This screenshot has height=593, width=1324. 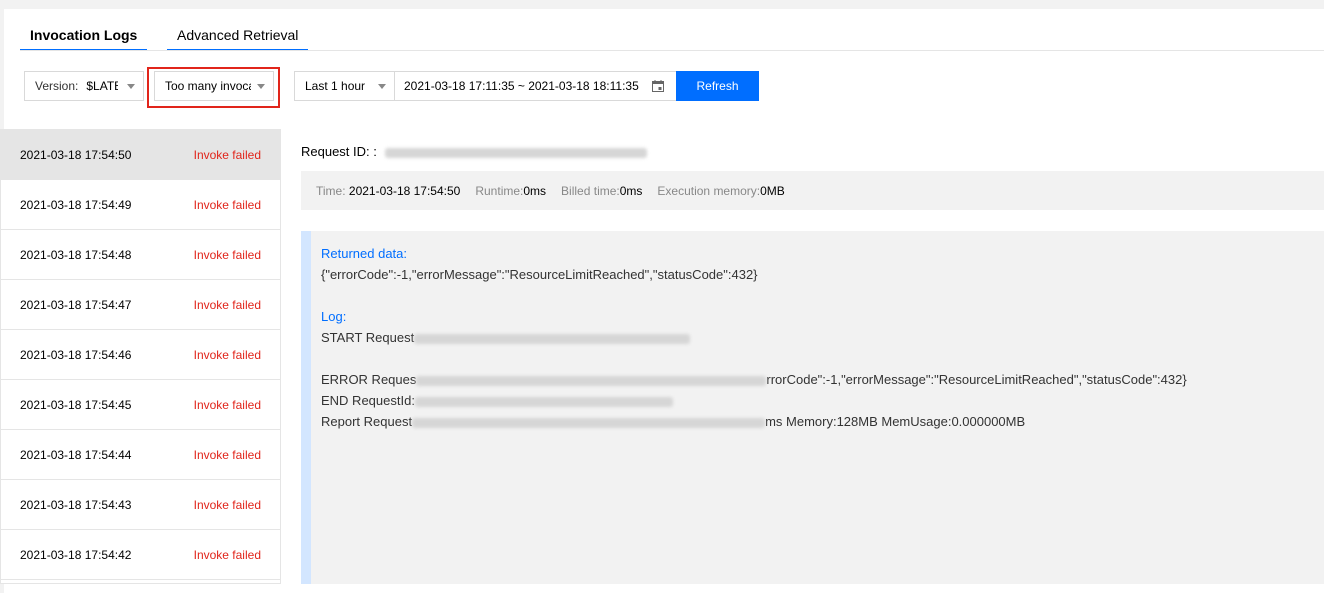 I want to click on invocation-row: 2021-03-18 17:54:43 Invoke failed, so click(x=140, y=505).